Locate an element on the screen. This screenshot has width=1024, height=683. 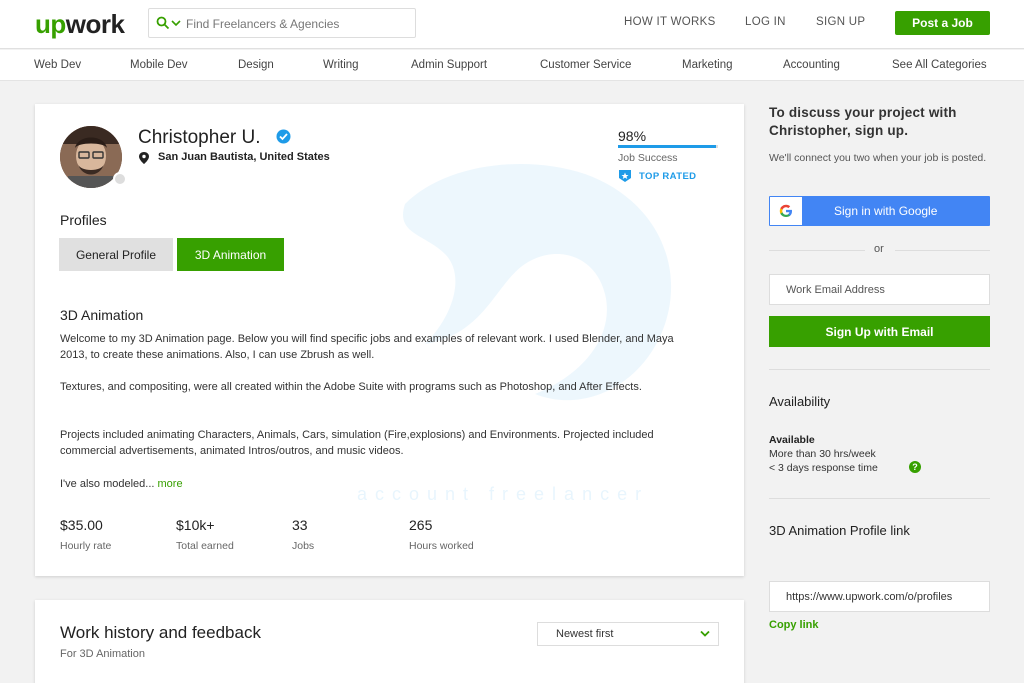
availability-status: Available is located at coordinates (792, 440).